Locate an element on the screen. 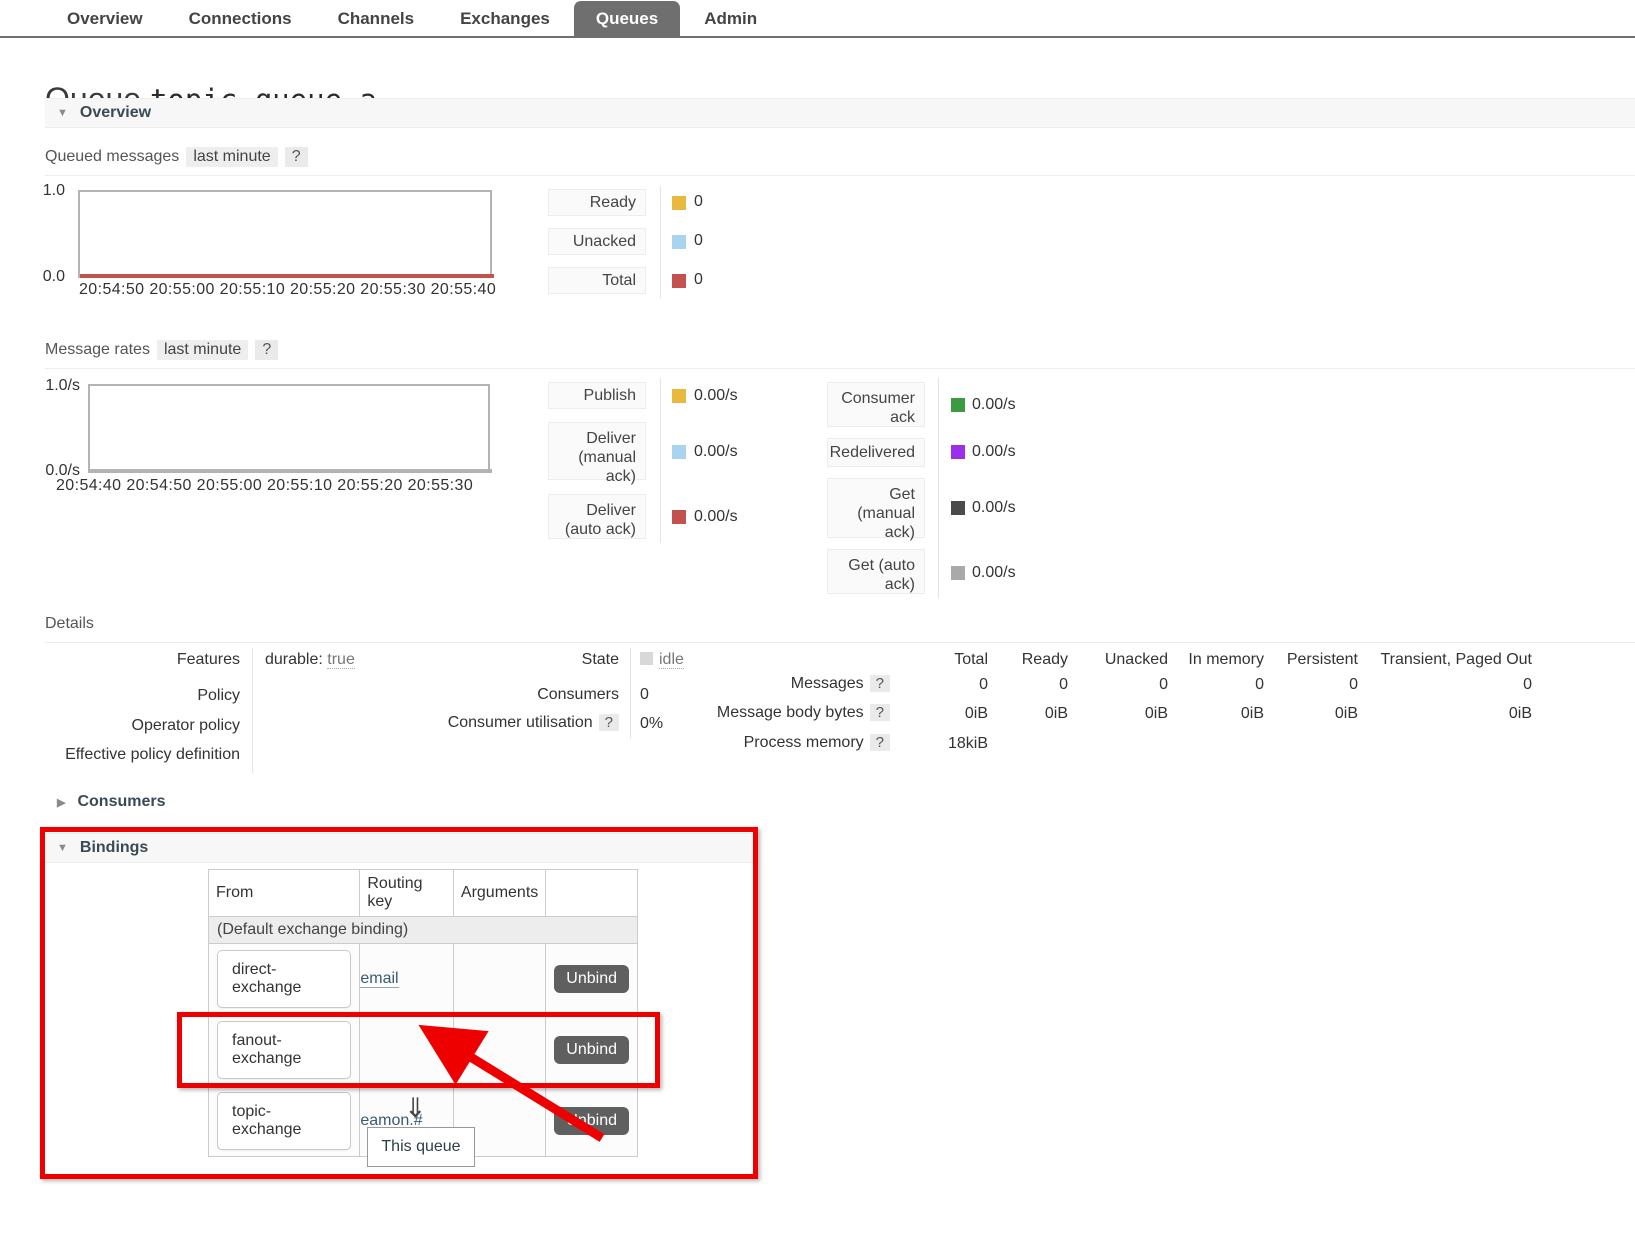 The image size is (1635, 1240). stats-column-ready: Ready is located at coordinates (1044, 659).